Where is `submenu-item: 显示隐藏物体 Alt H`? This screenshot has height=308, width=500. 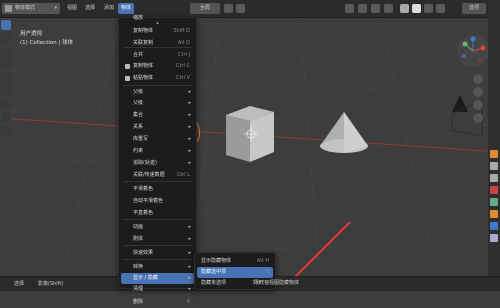
submenu-item: 显示隐藏物体 Alt H is located at coordinates (235, 261).